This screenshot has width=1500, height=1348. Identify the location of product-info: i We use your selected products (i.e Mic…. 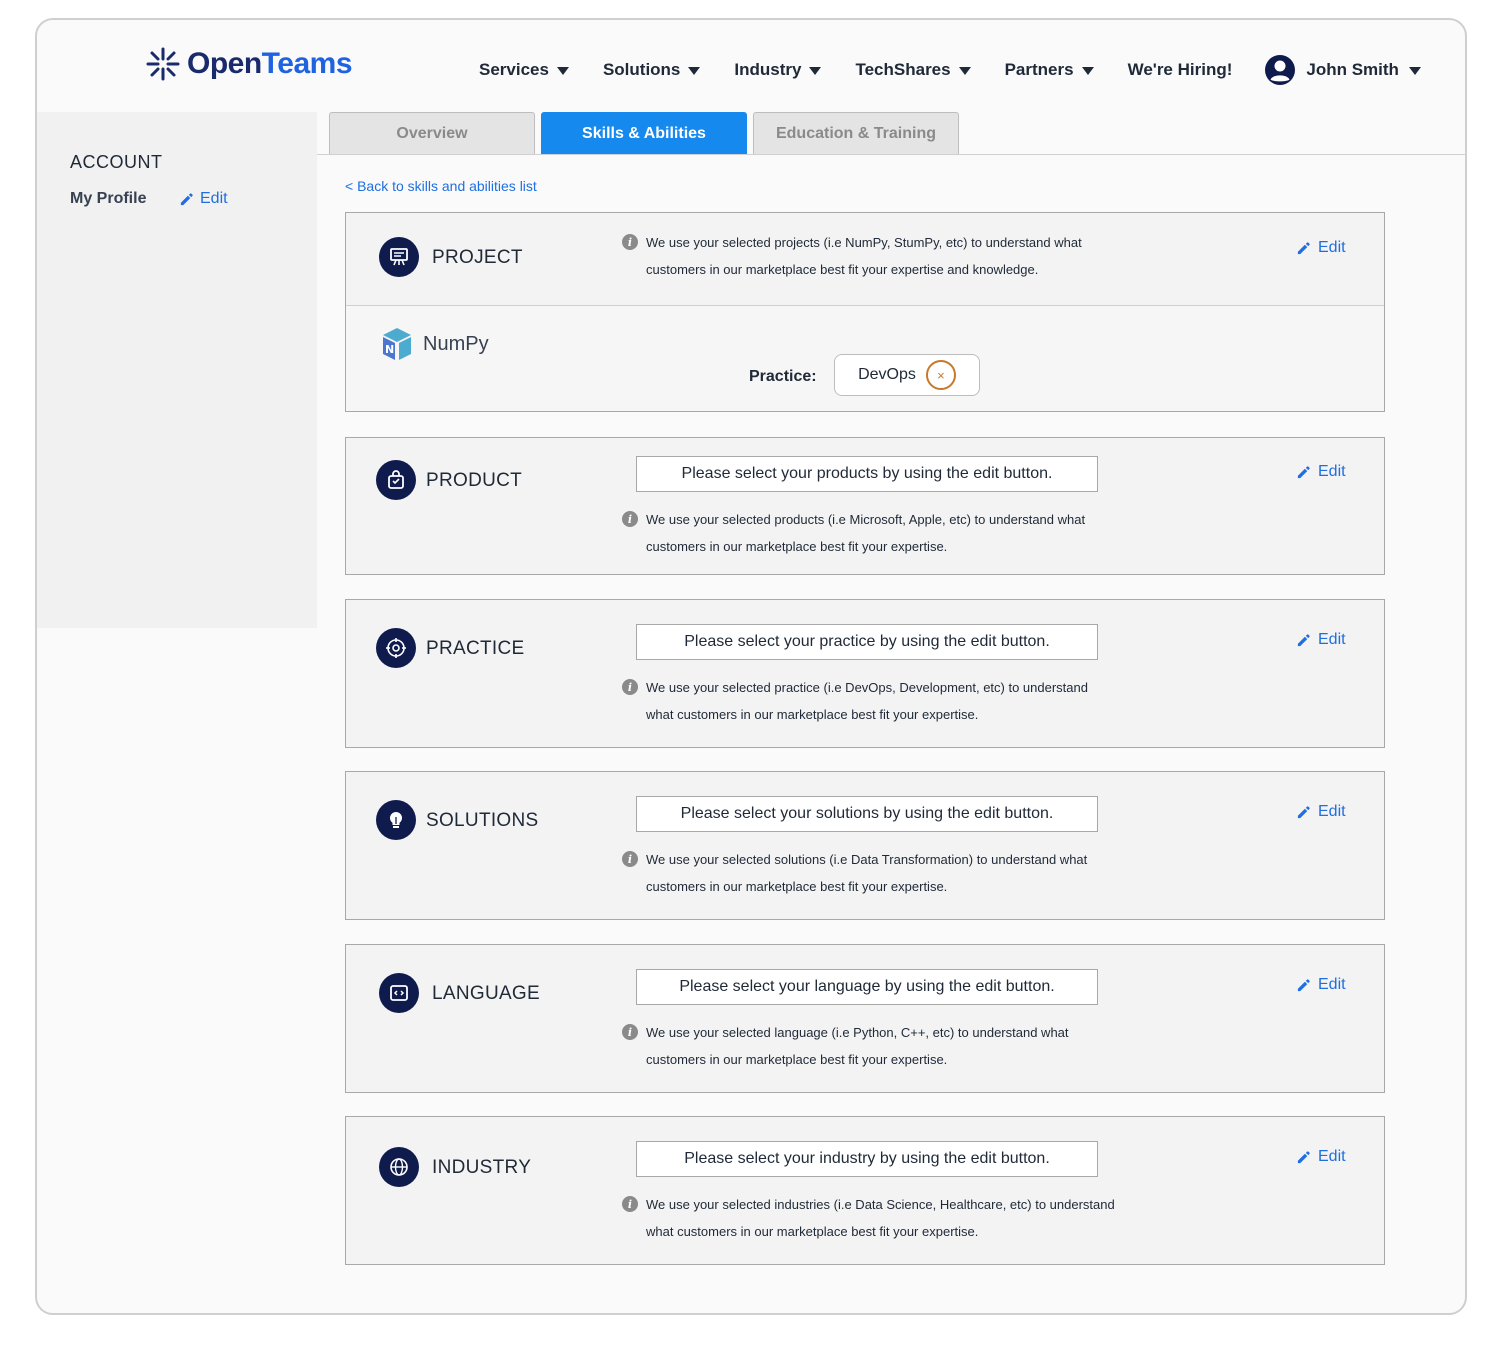
(869, 533).